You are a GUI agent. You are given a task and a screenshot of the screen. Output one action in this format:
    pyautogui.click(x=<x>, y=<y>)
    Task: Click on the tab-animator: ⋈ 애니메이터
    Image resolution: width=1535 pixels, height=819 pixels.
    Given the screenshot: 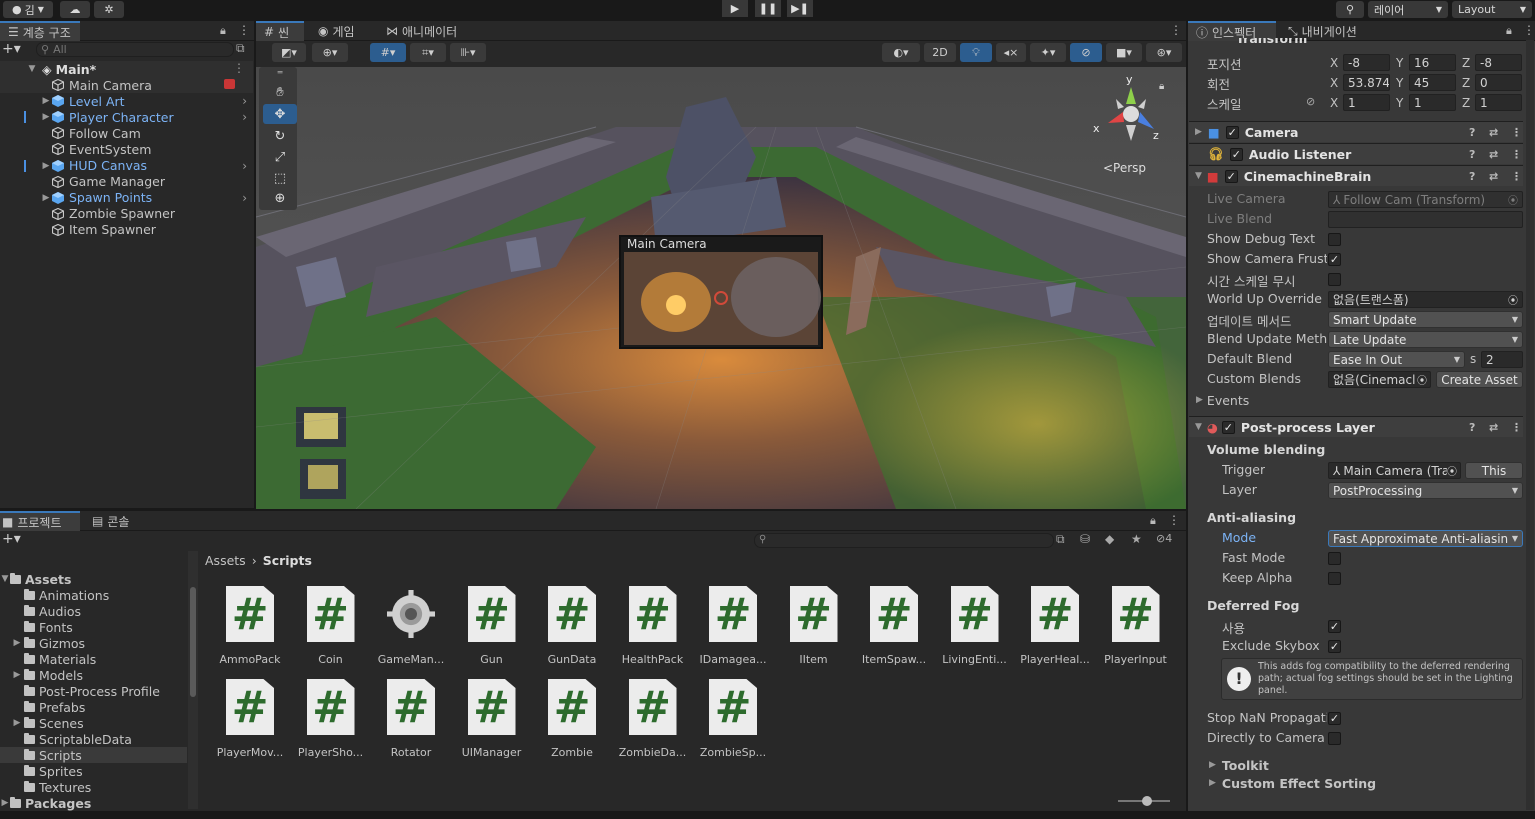 What is the action you would take?
    pyautogui.click(x=421, y=31)
    